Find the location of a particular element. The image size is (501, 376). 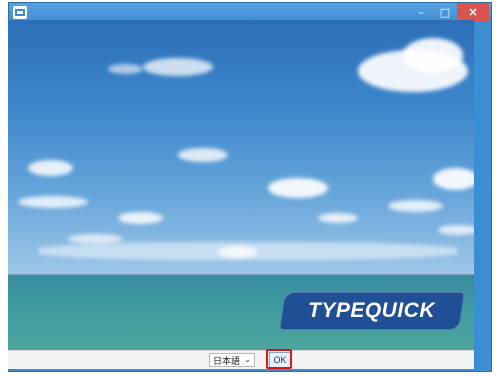

maximize-icon: □ is located at coordinates (445, 12).